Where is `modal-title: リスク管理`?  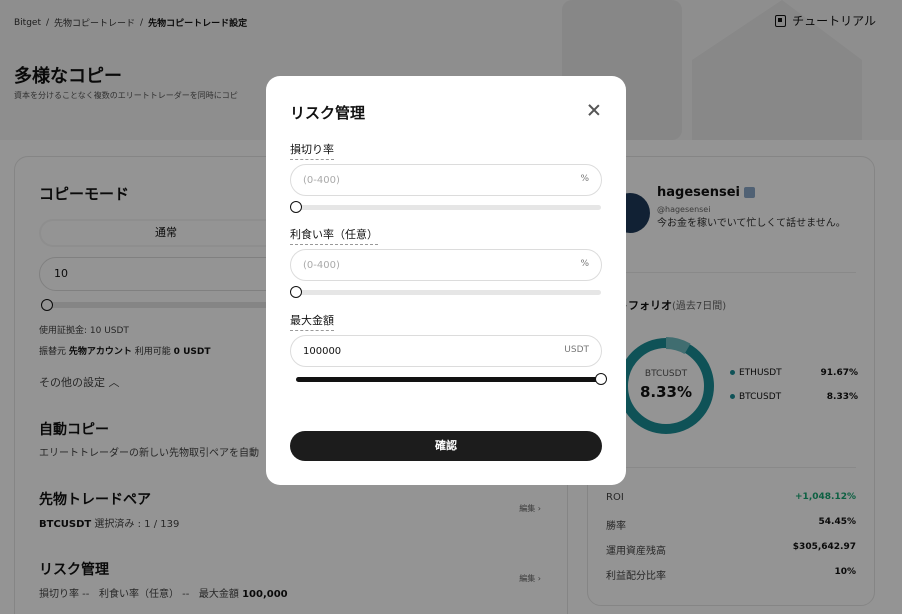
modal-title: リスク管理 is located at coordinates (328, 113).